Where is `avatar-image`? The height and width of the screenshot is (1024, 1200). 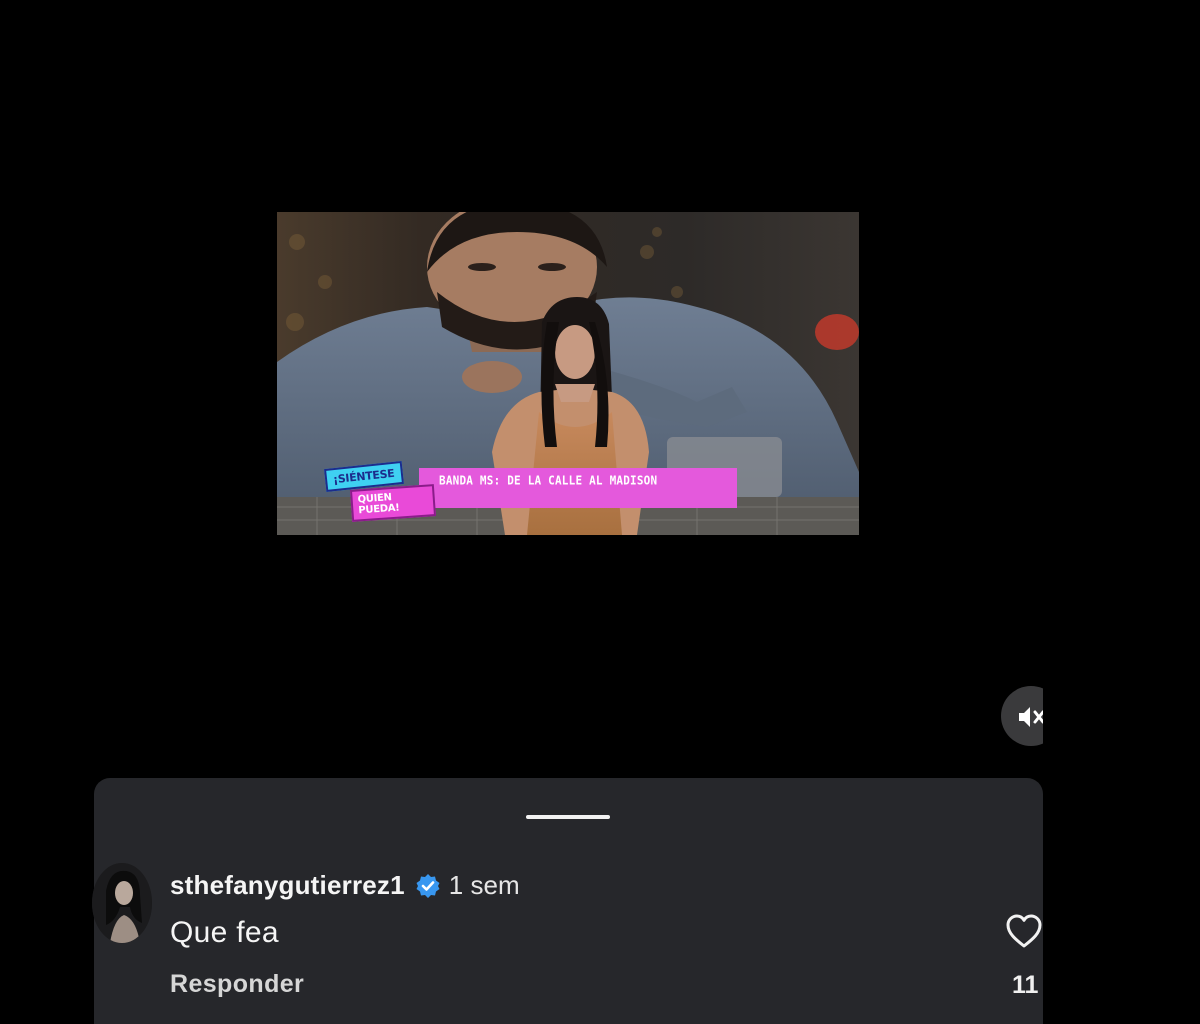 avatar-image is located at coordinates (122, 903).